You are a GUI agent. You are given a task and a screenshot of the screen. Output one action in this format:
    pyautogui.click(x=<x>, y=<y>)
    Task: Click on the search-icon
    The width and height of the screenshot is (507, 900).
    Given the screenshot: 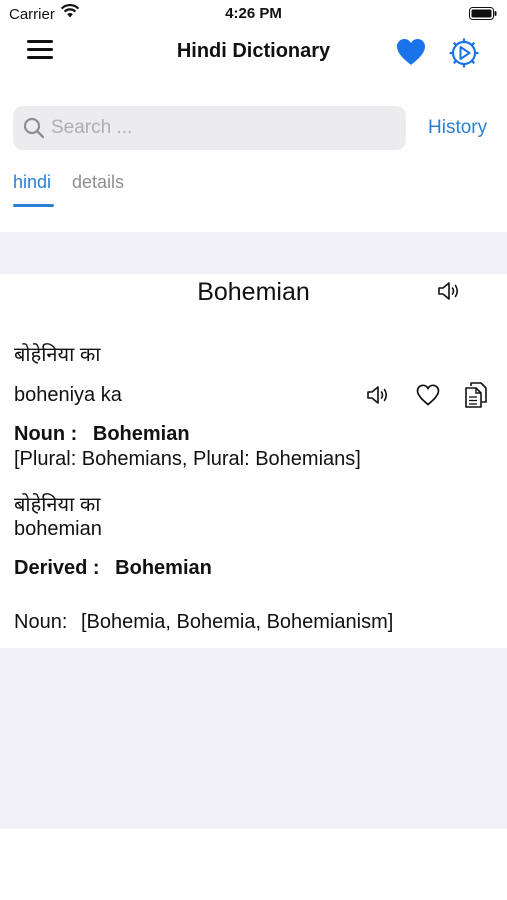 What is the action you would take?
    pyautogui.click(x=34, y=130)
    